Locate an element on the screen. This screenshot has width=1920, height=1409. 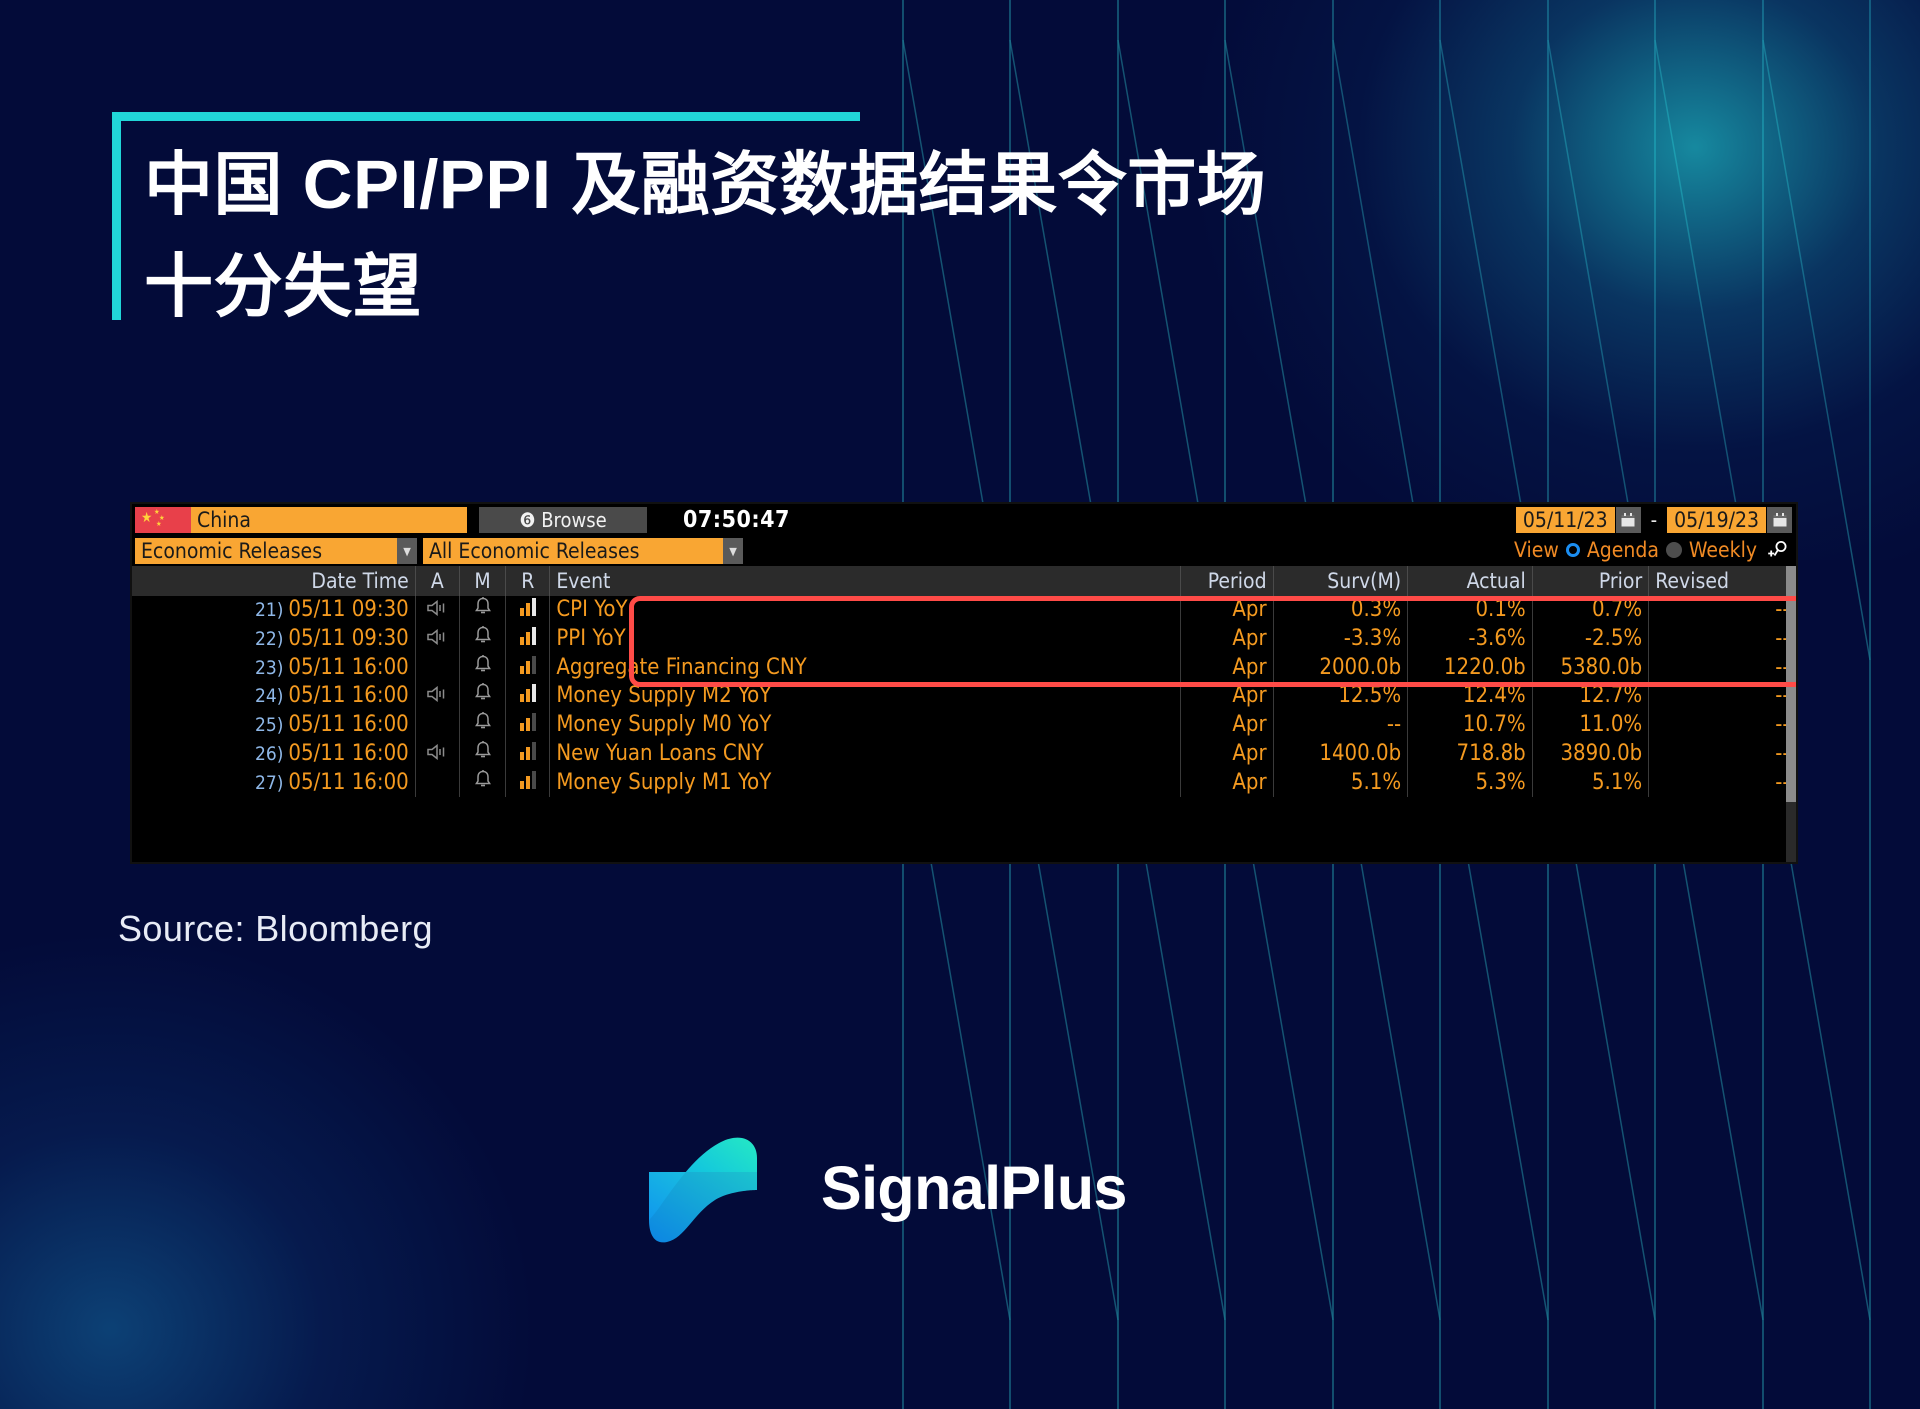
row-index: 22) is located at coordinates (269, 638).